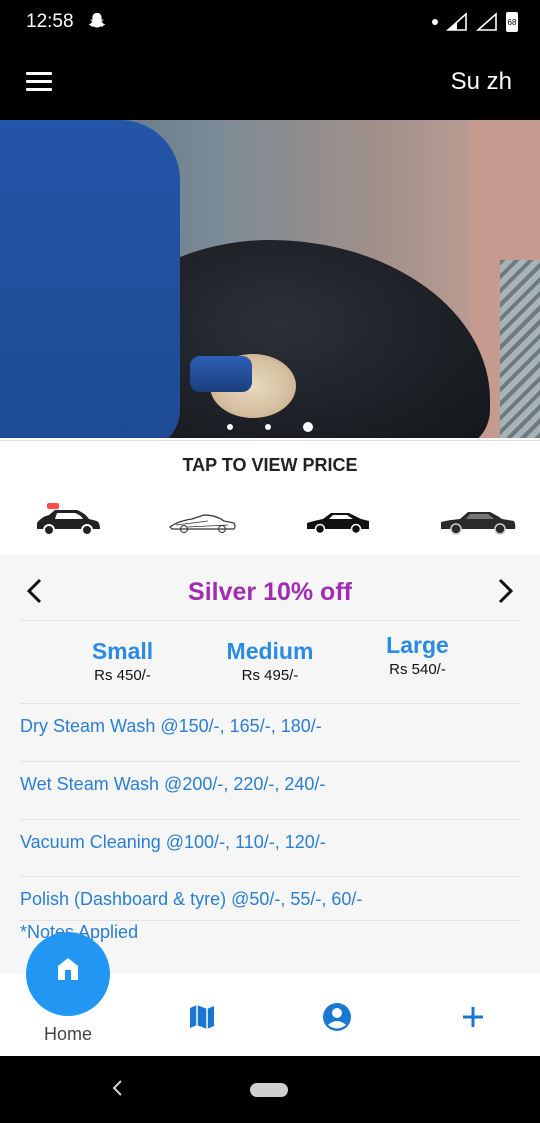 This screenshot has width=540, height=1123. Describe the element at coordinates (97, 20) in the screenshot. I see `snapchat-icon` at that location.